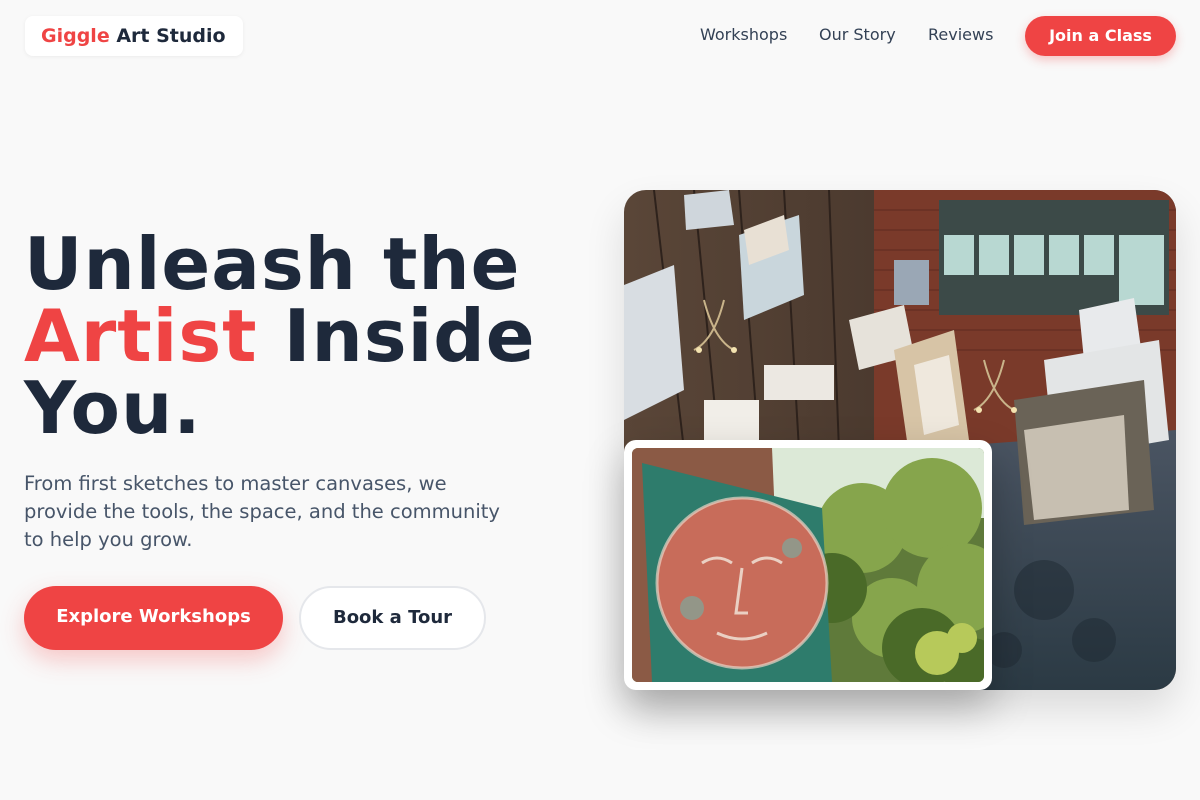 The image size is (1200, 800). What do you see at coordinates (153, 618) in the screenshot?
I see `explore-workshops-button: Explore Workshops` at bounding box center [153, 618].